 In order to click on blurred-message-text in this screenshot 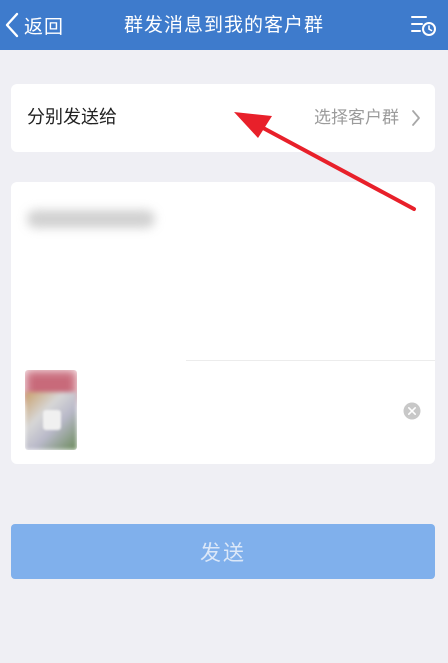, I will do `click(91, 219)`.